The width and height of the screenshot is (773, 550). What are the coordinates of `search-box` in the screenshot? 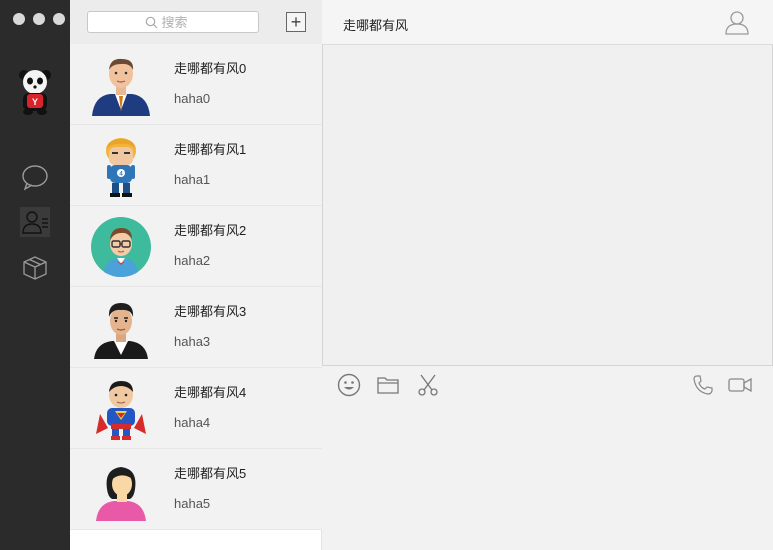 It's located at (173, 22).